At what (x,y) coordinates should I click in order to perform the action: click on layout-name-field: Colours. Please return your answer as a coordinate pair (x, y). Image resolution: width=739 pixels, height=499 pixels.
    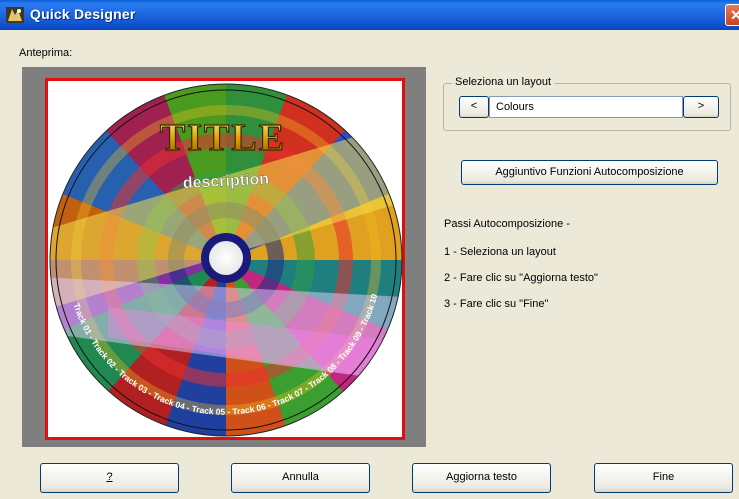
    Looking at the image, I should click on (586, 107).